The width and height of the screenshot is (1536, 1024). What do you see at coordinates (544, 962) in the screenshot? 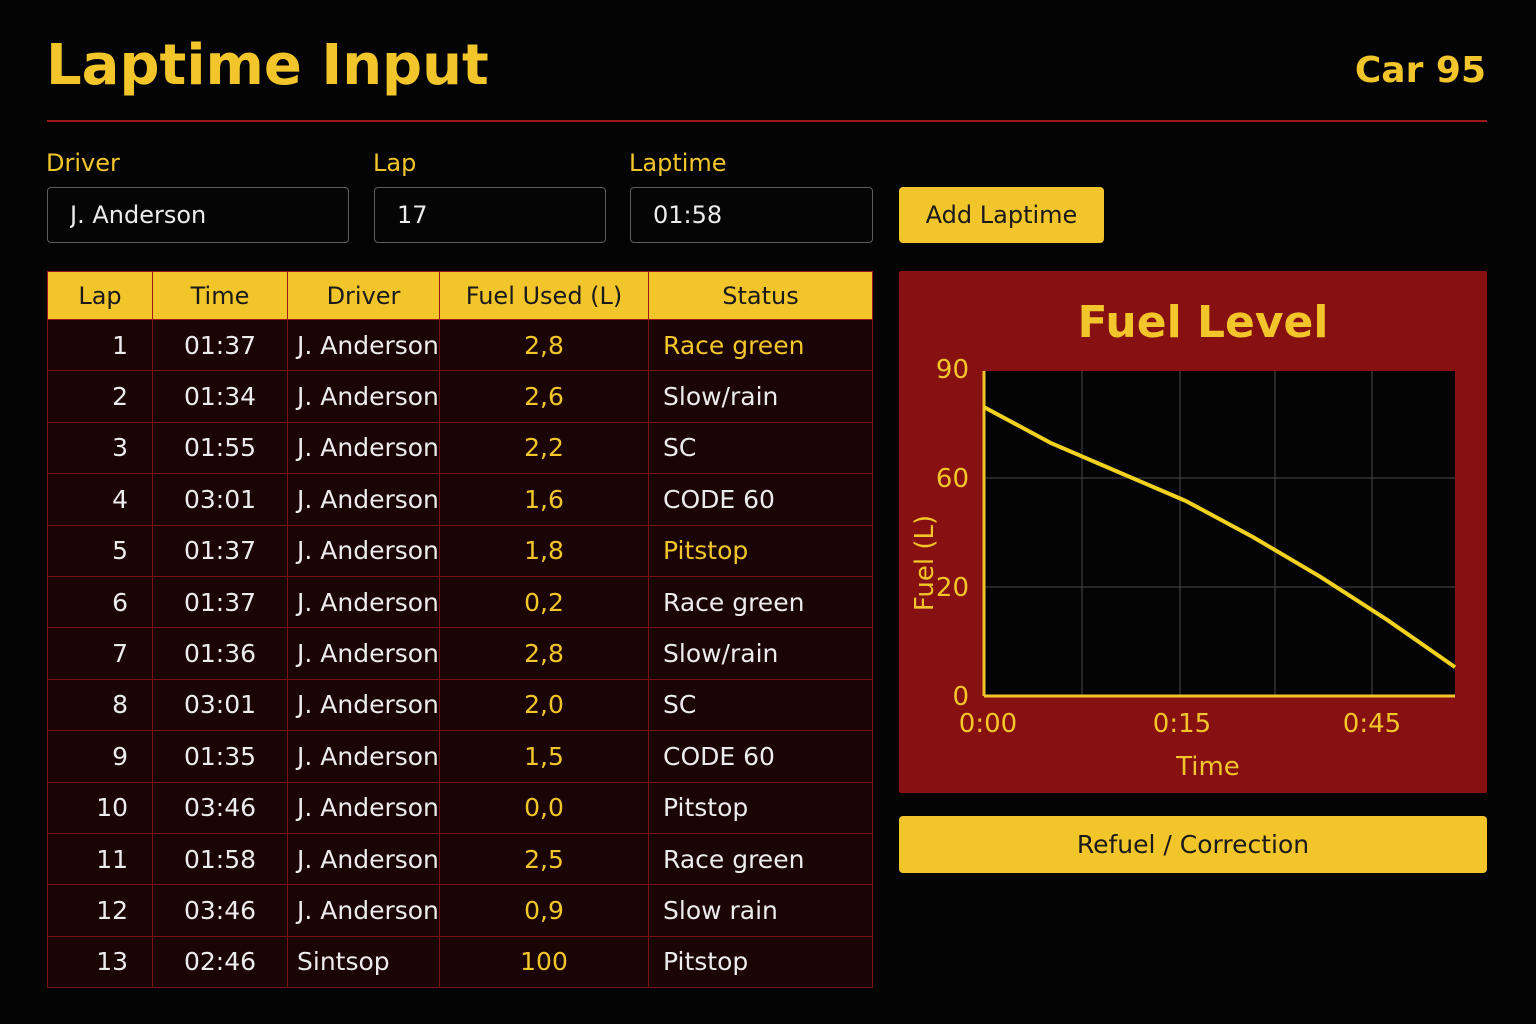
I see `fuel-used-cell: 100` at bounding box center [544, 962].